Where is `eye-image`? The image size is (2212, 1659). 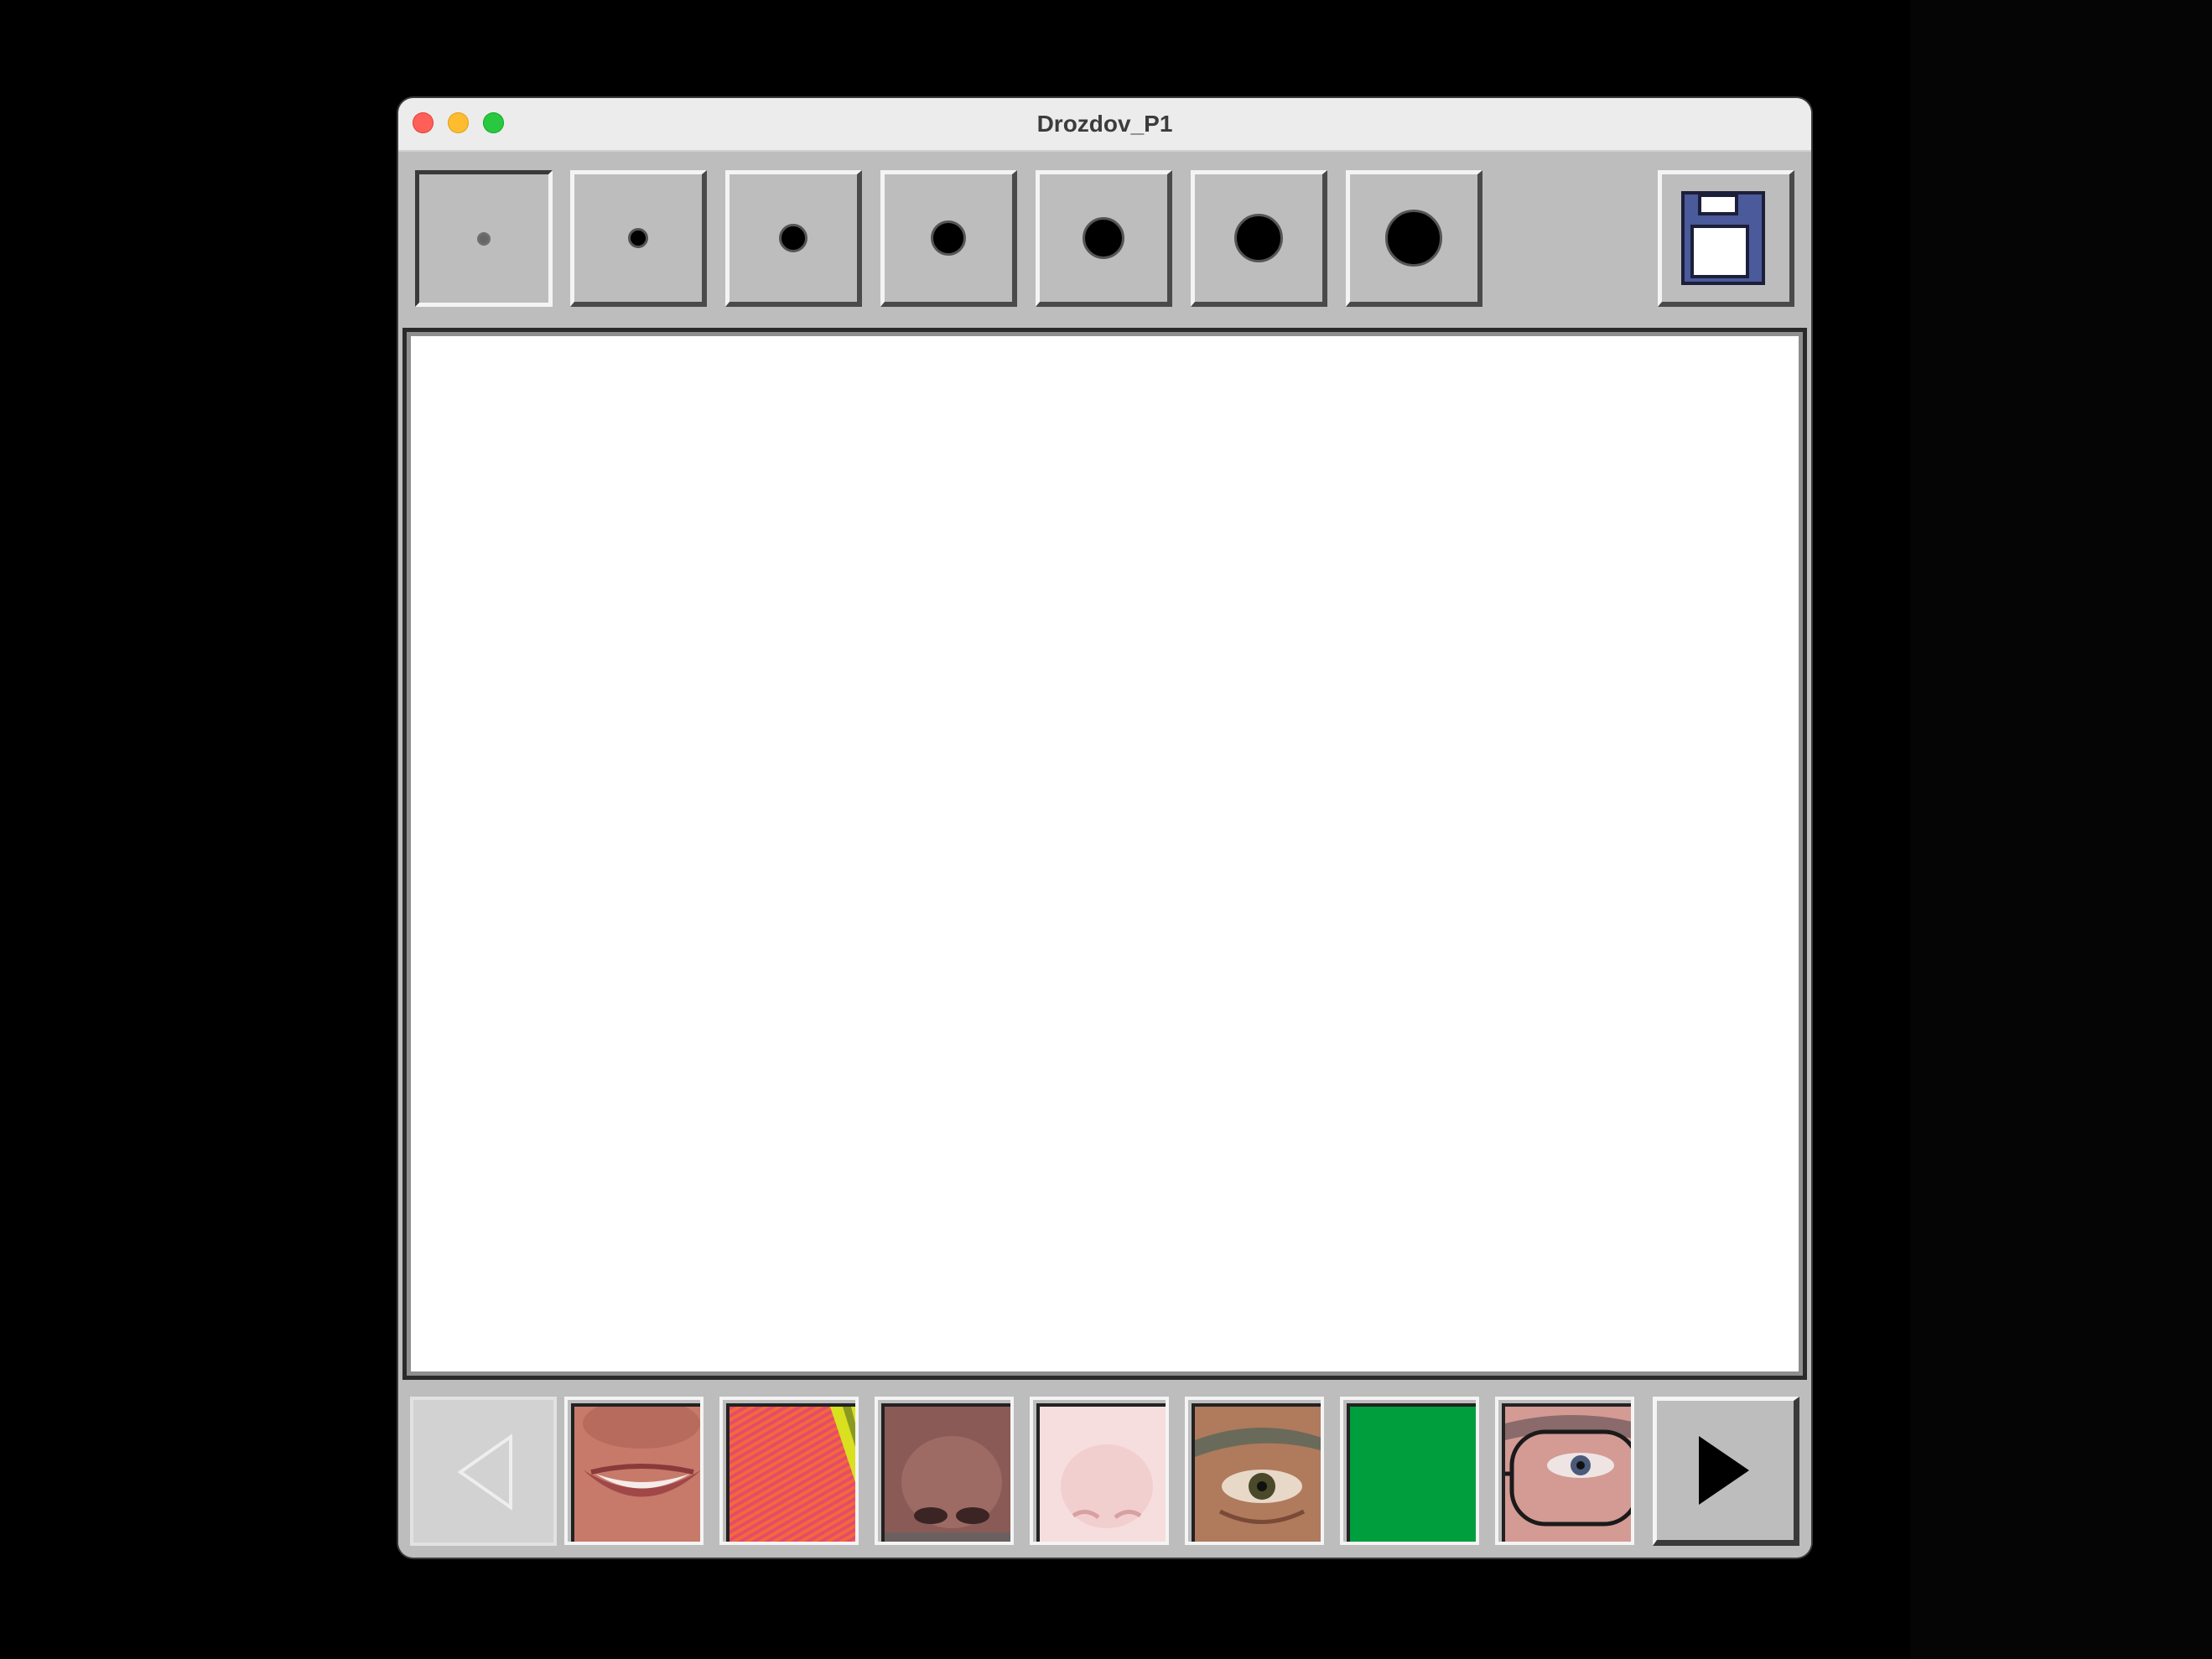 eye-image is located at coordinates (1256, 1472).